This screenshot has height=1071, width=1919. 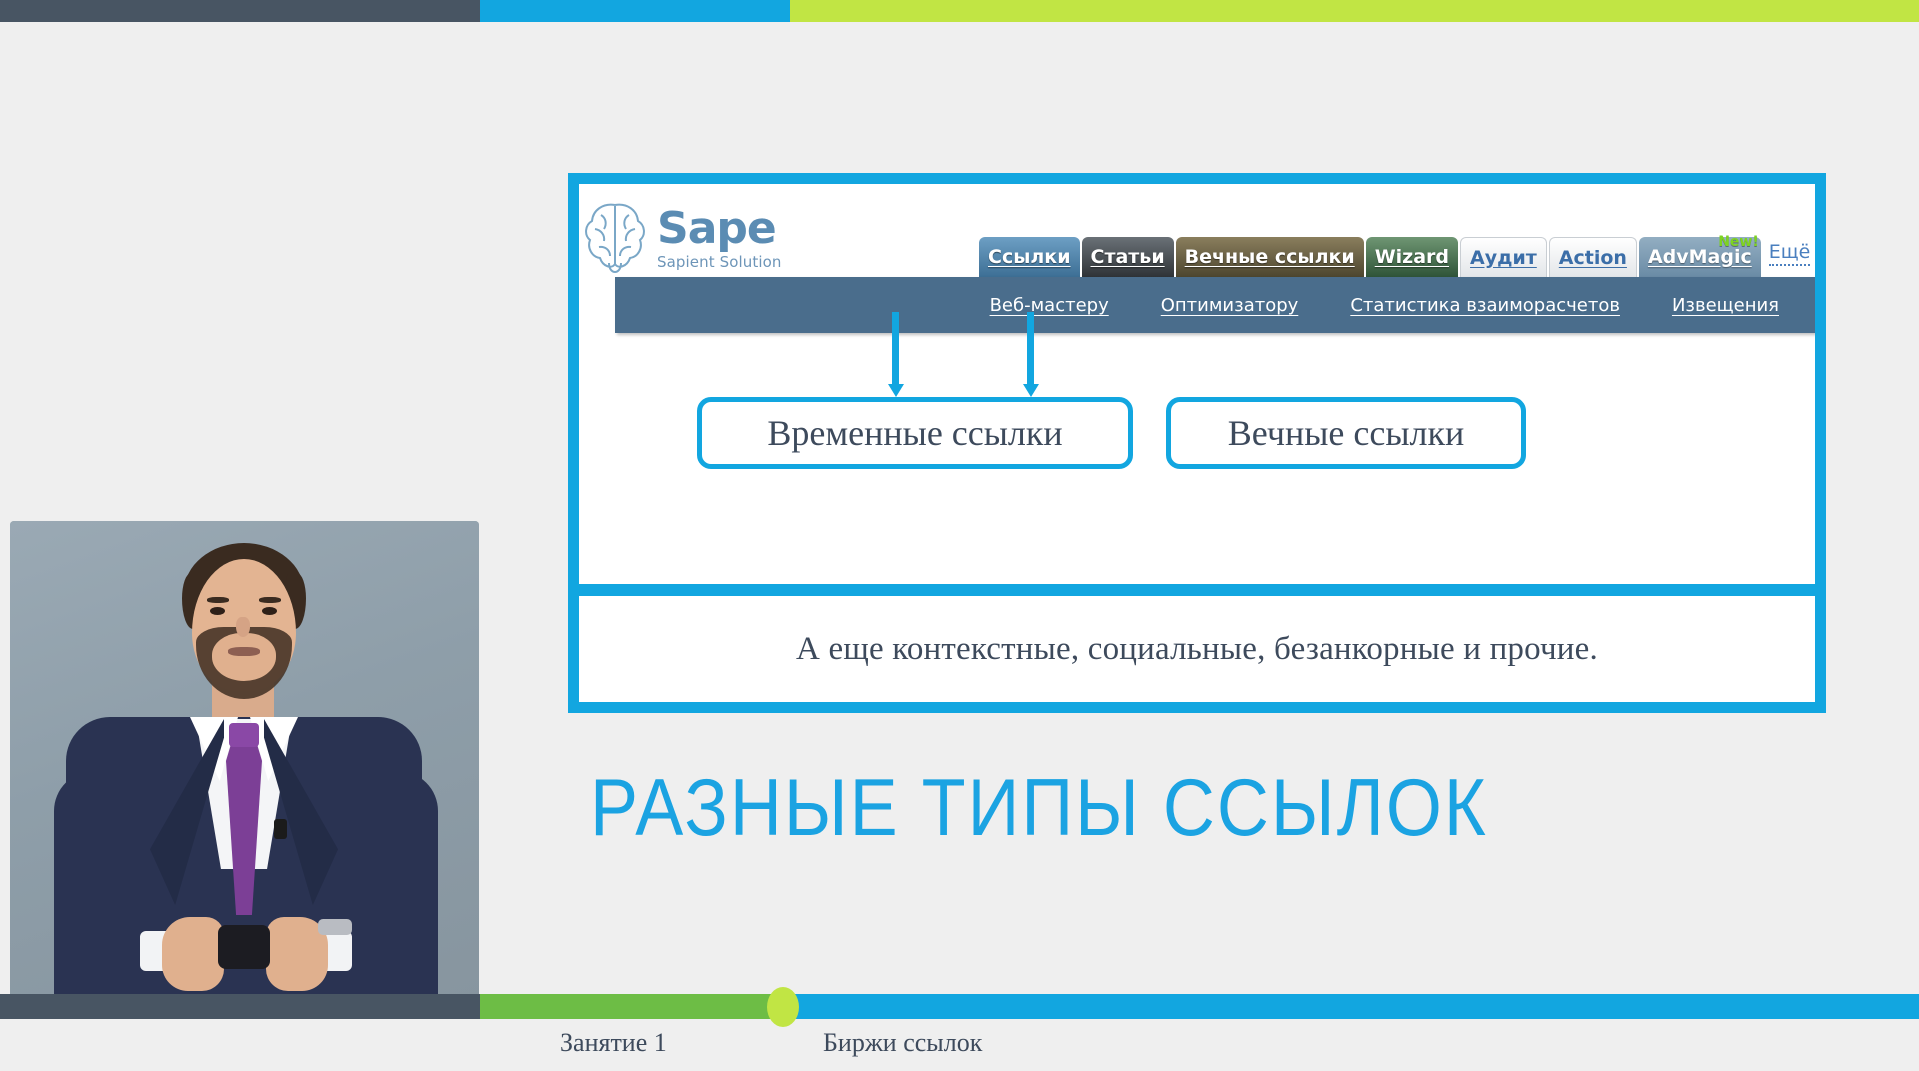 What do you see at coordinates (1039, 808) in the screenshot?
I see `page-title: РАЗНЫЕ ТИПЫ ССЫЛОК` at bounding box center [1039, 808].